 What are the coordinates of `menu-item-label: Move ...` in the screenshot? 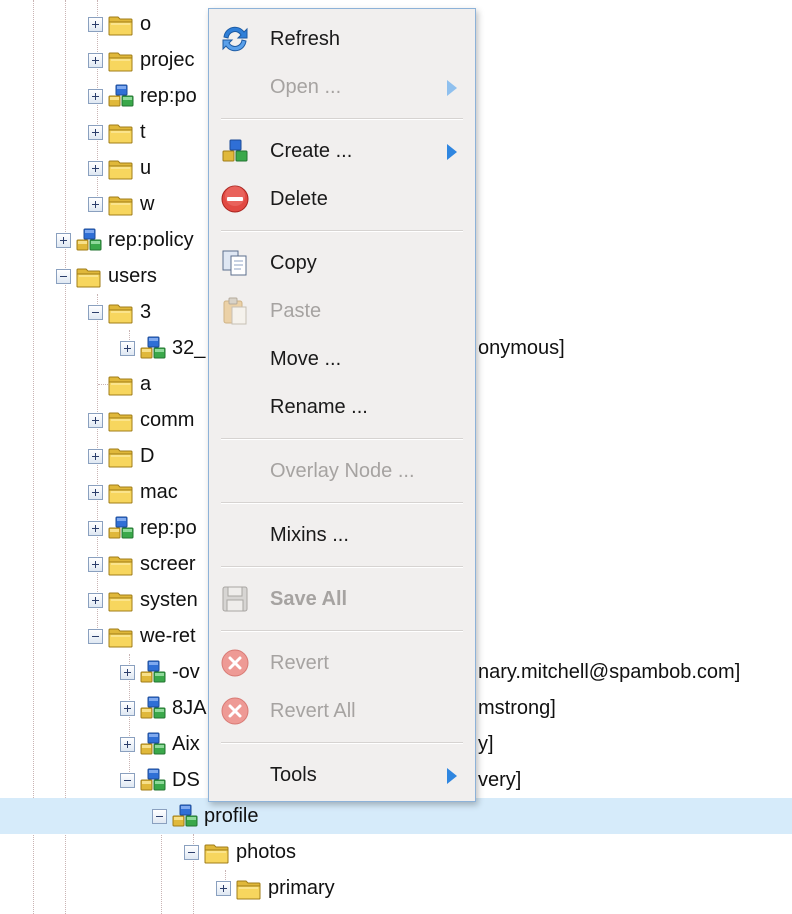 It's located at (306, 358).